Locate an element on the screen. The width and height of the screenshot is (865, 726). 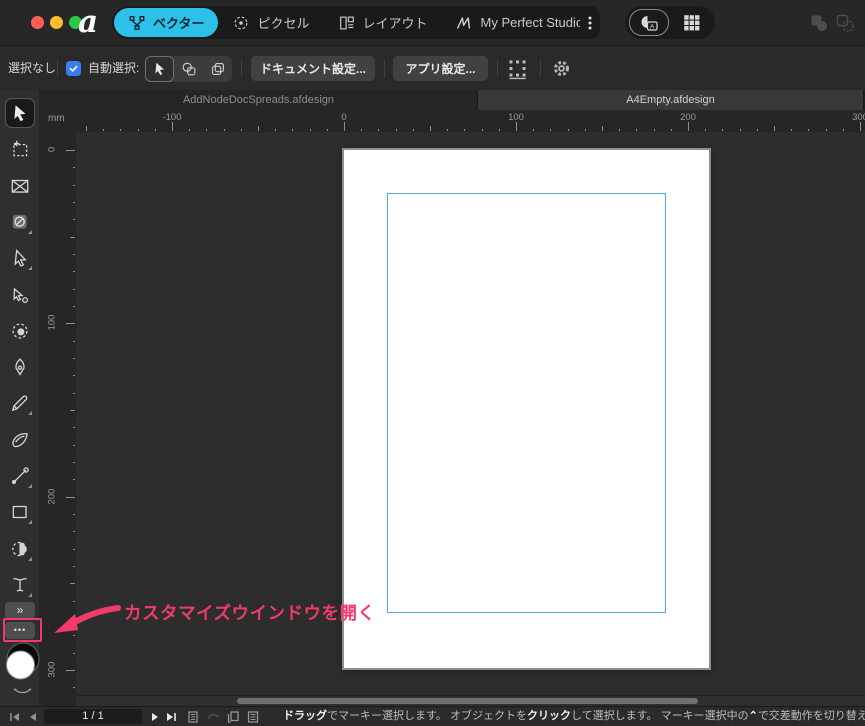
pen-tool is located at coordinates (20, 367).